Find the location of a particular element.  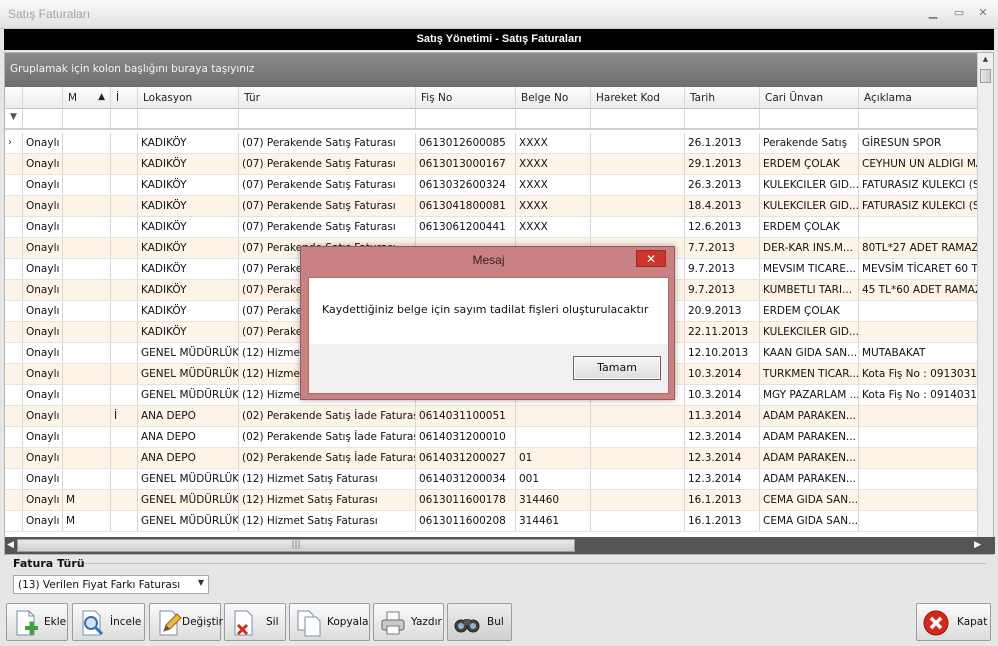

tamam-button: Tamam is located at coordinates (617, 368).